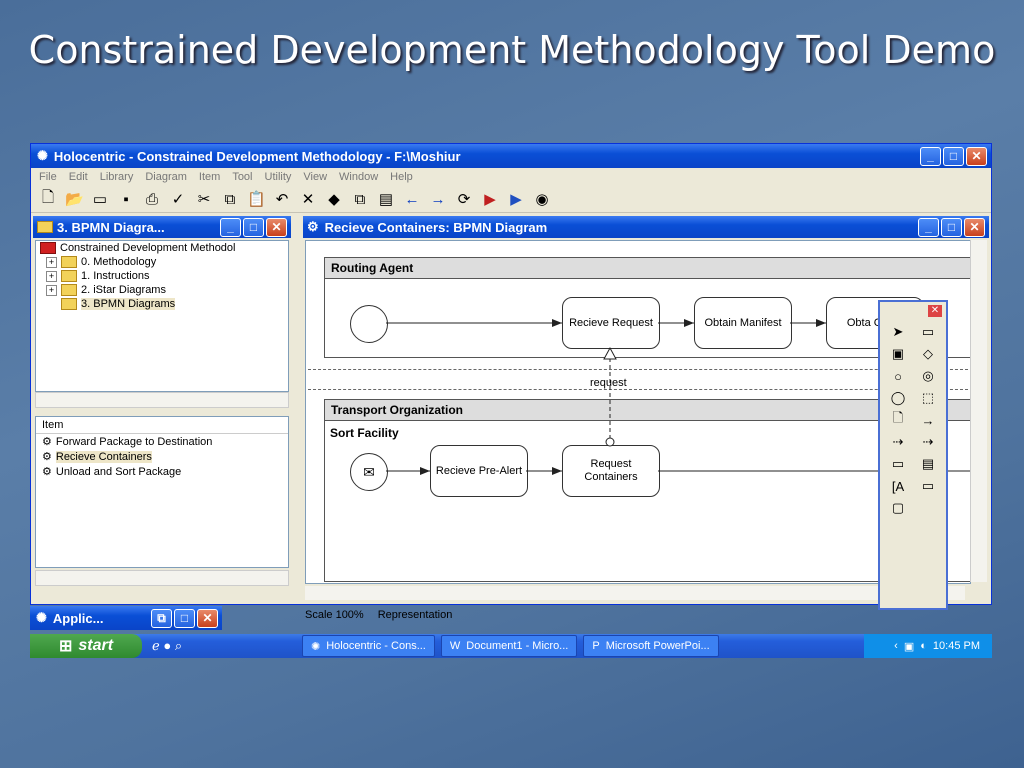 The height and width of the screenshot is (768, 1024). I want to click on delete-icon: ✕, so click(308, 199).